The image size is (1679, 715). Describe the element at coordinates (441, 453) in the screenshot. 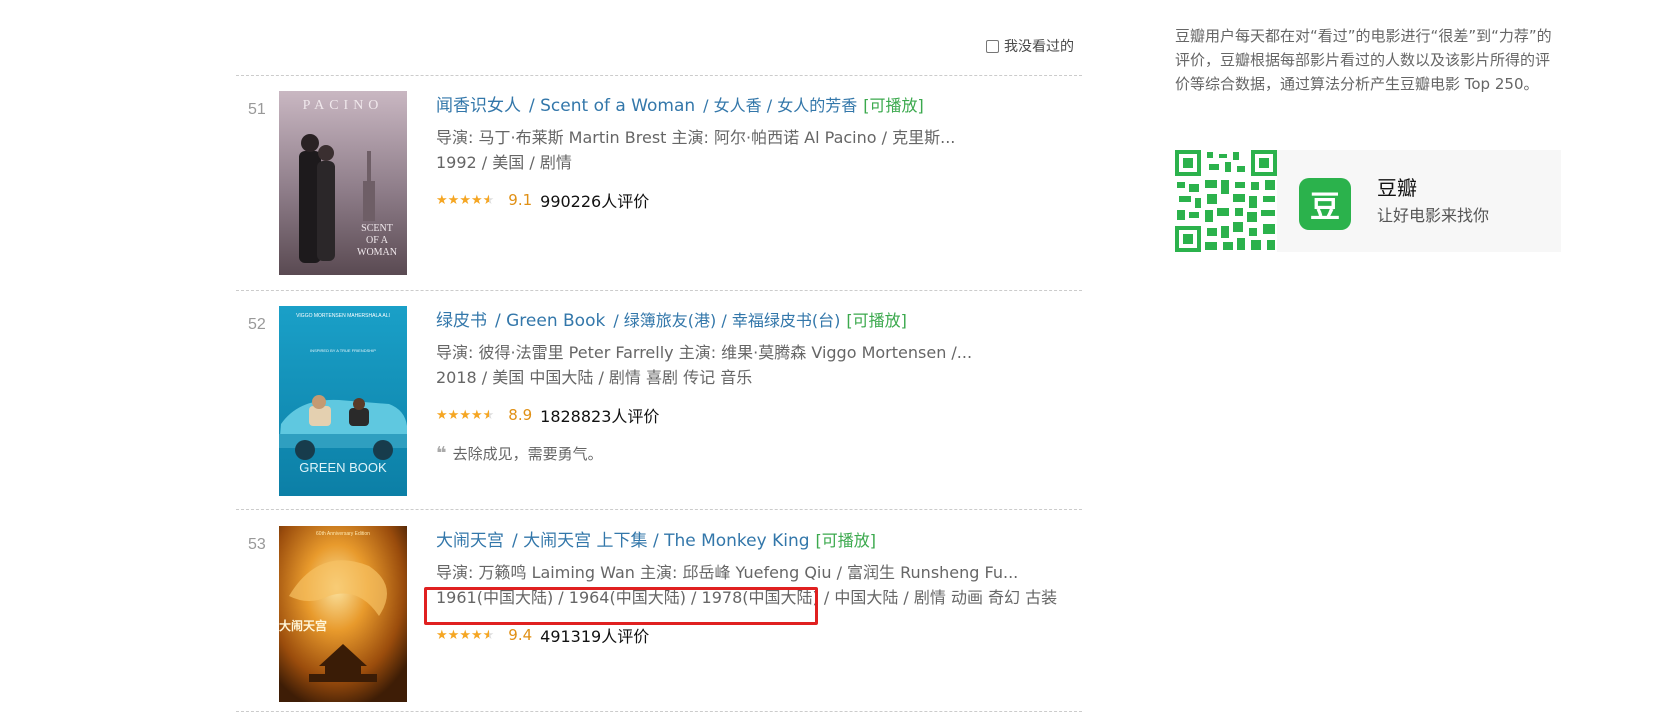

I see `quote-icon: ❝` at that location.